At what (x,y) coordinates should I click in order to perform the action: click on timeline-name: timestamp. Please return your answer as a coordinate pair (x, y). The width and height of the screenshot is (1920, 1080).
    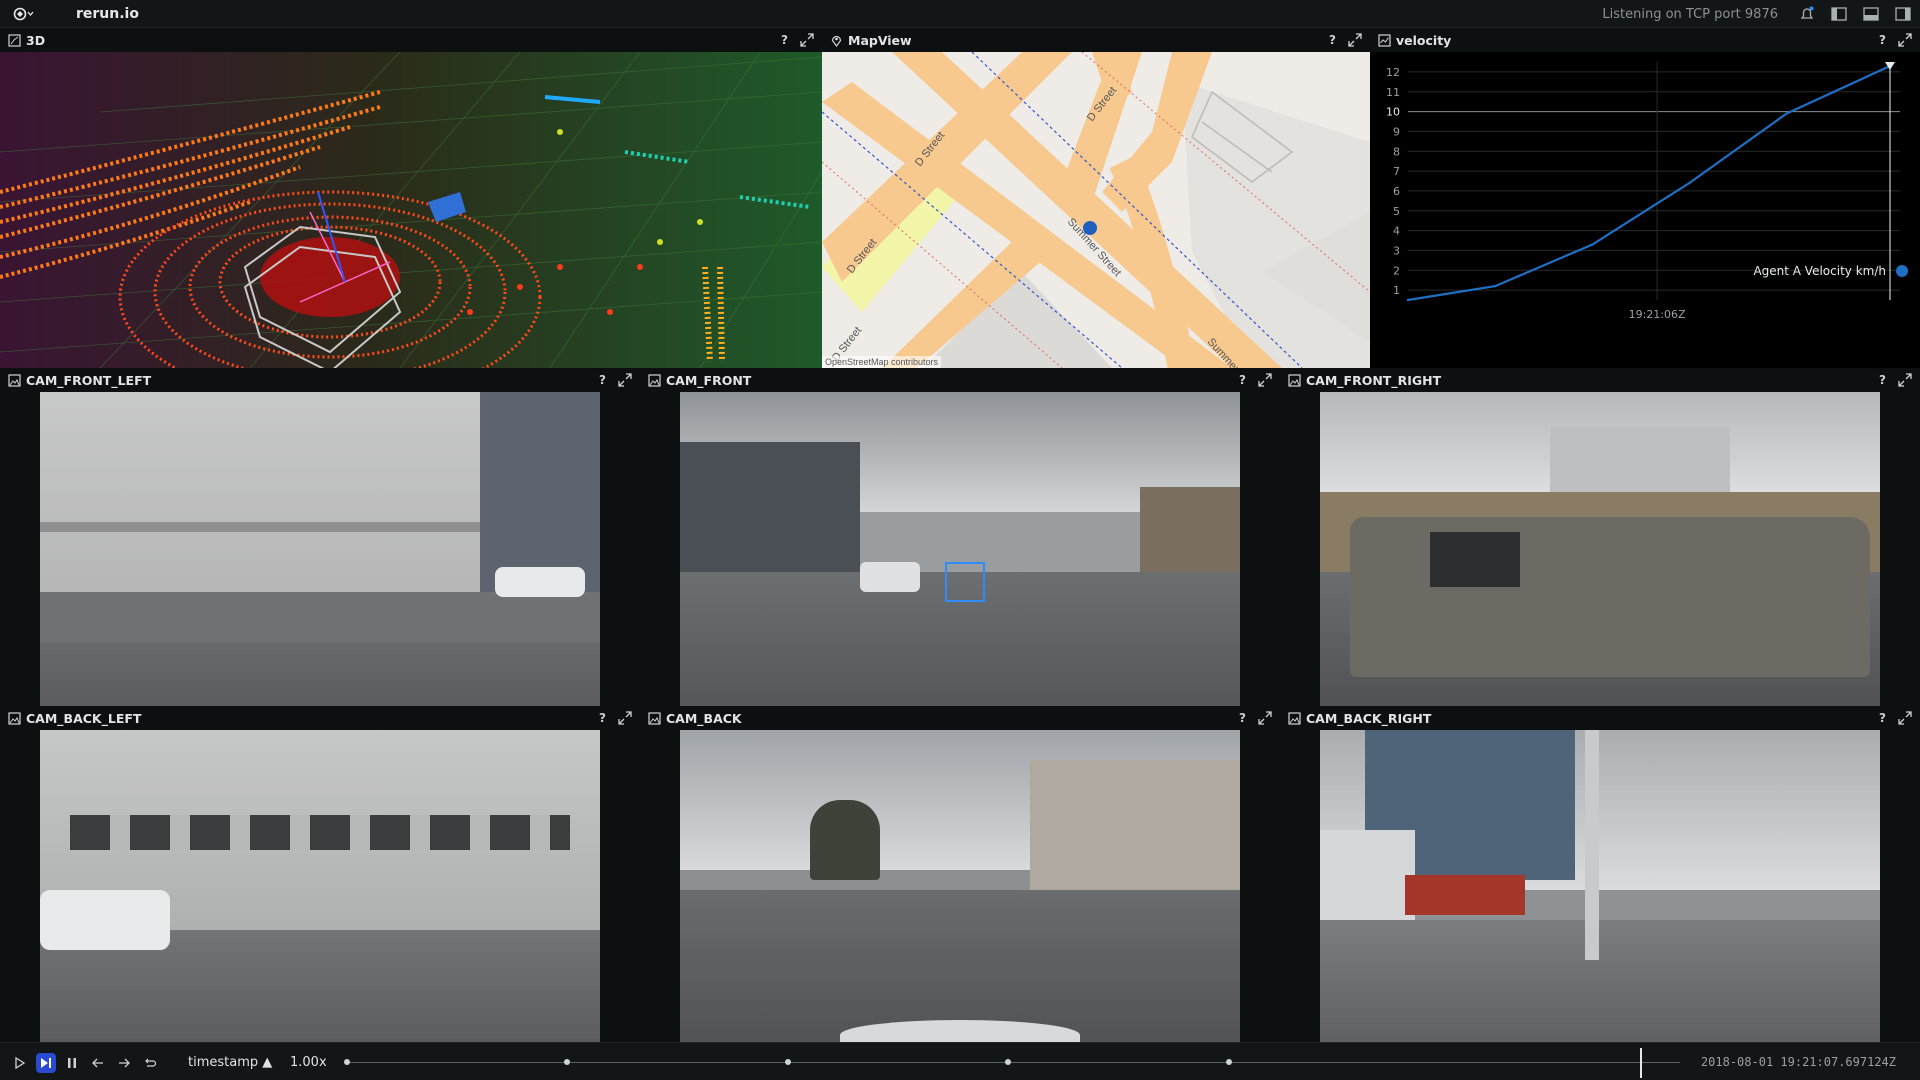
    Looking at the image, I should click on (223, 1062).